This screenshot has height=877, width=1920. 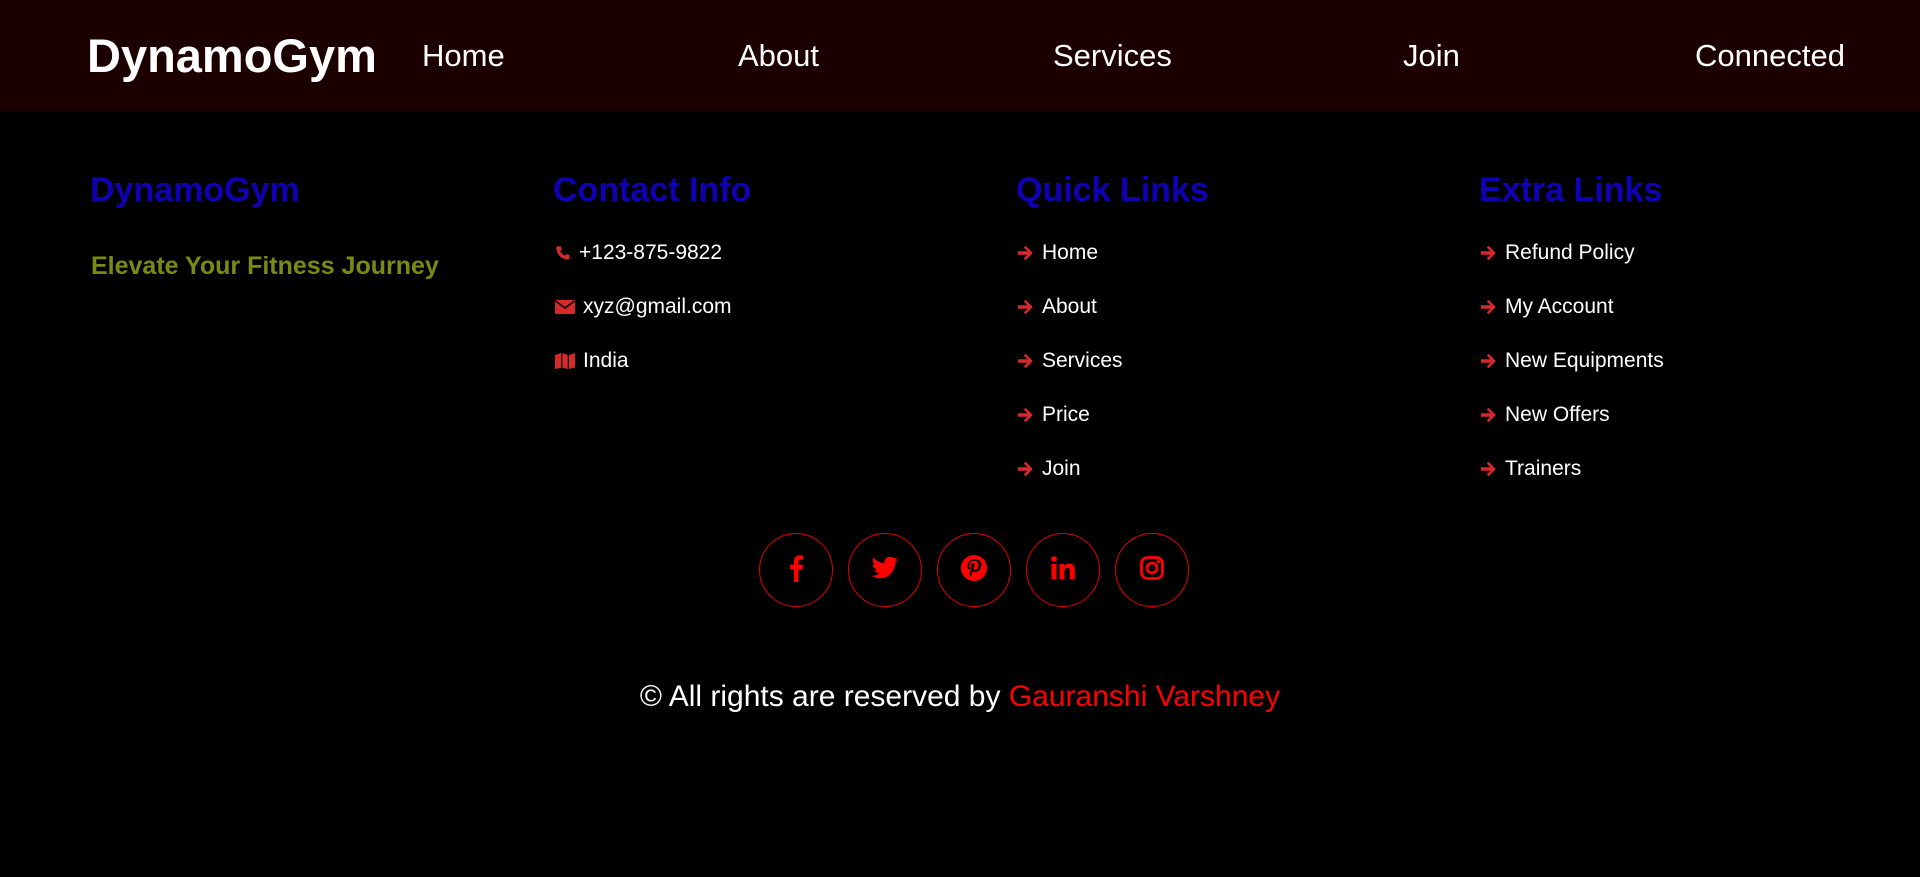 I want to click on twitter-icon, so click(x=885, y=570).